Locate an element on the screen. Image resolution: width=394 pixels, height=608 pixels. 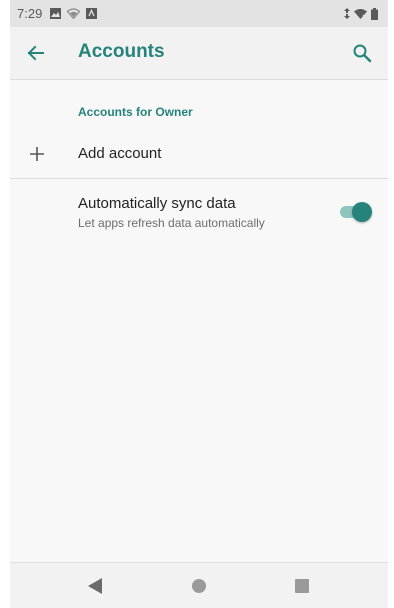
page-title: Accounts is located at coordinates (121, 51).